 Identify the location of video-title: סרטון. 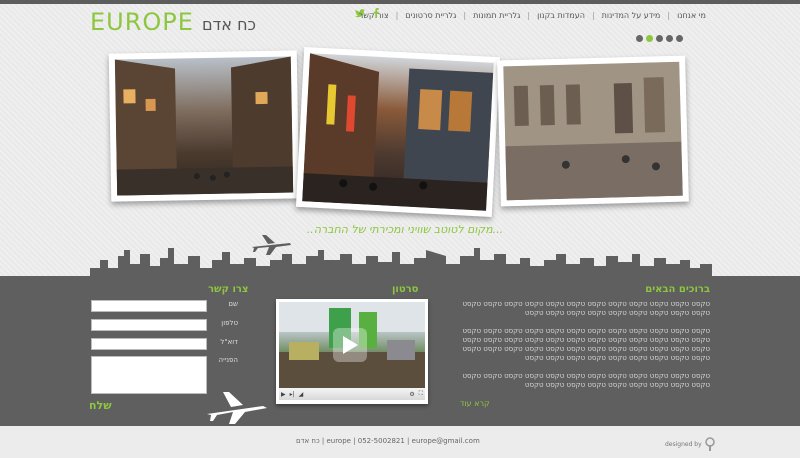
(405, 289).